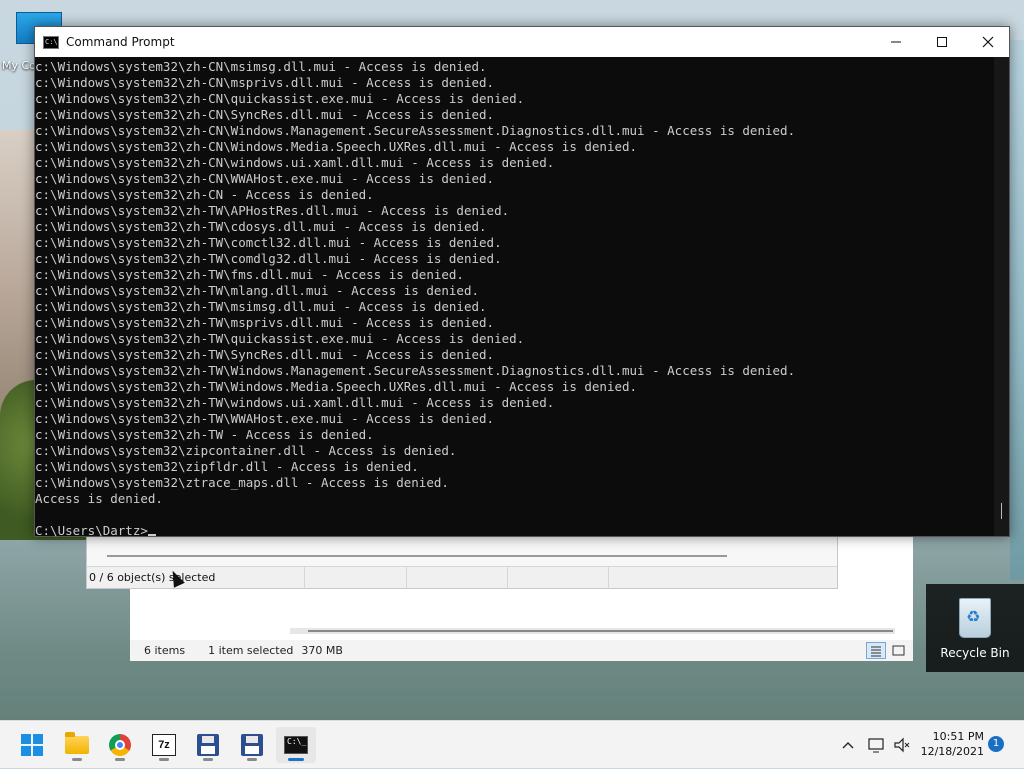  I want to click on start-button, so click(32, 745).